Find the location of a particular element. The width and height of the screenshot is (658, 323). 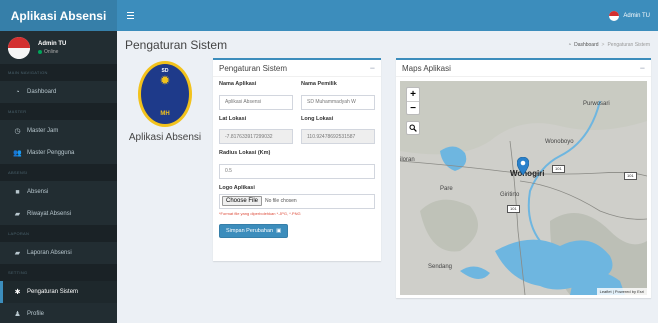

page-title: Pengaturan Sistem is located at coordinates (176, 45).